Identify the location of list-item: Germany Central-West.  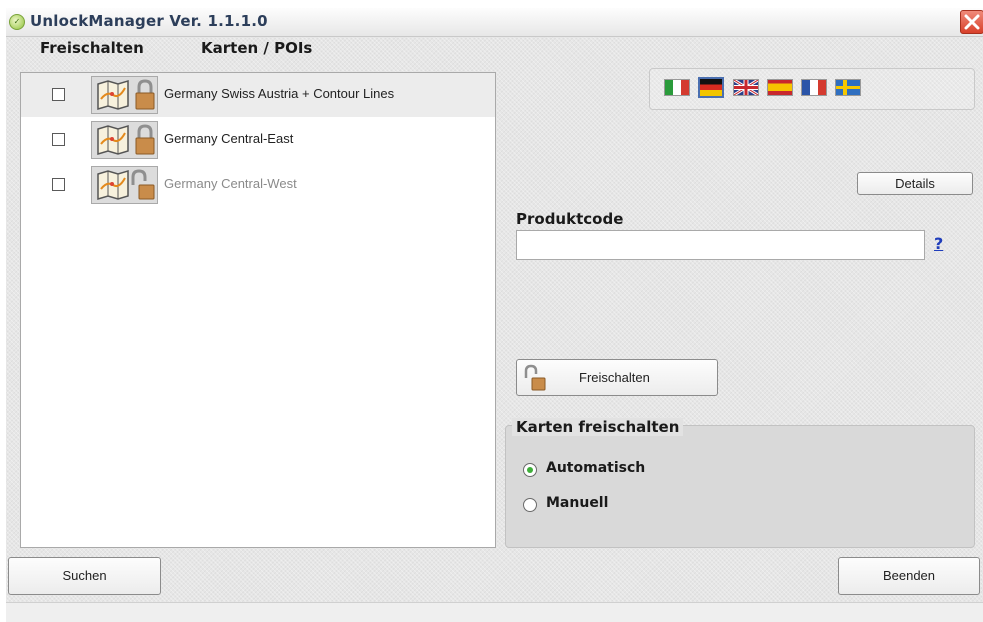
(258, 185).